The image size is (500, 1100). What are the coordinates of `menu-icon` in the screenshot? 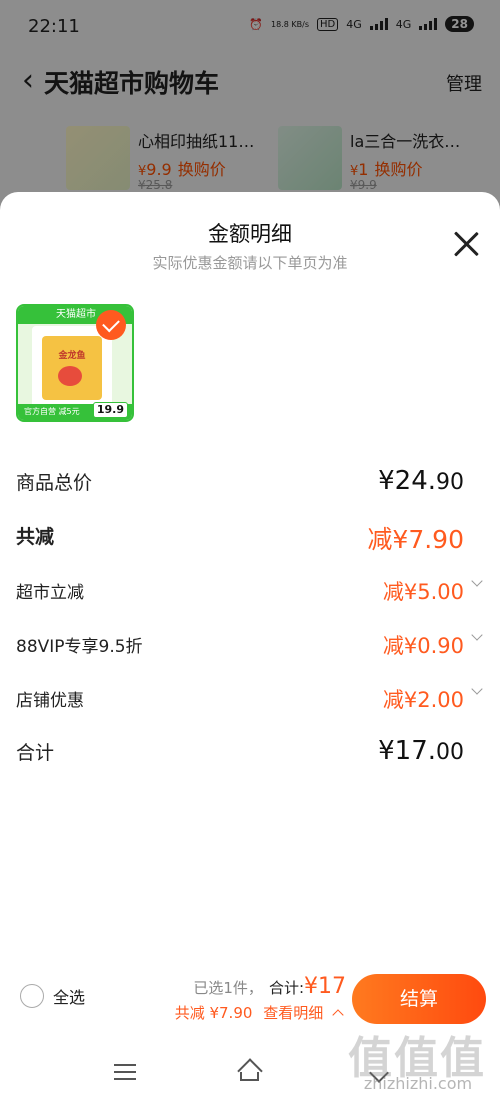 It's located at (125, 1073).